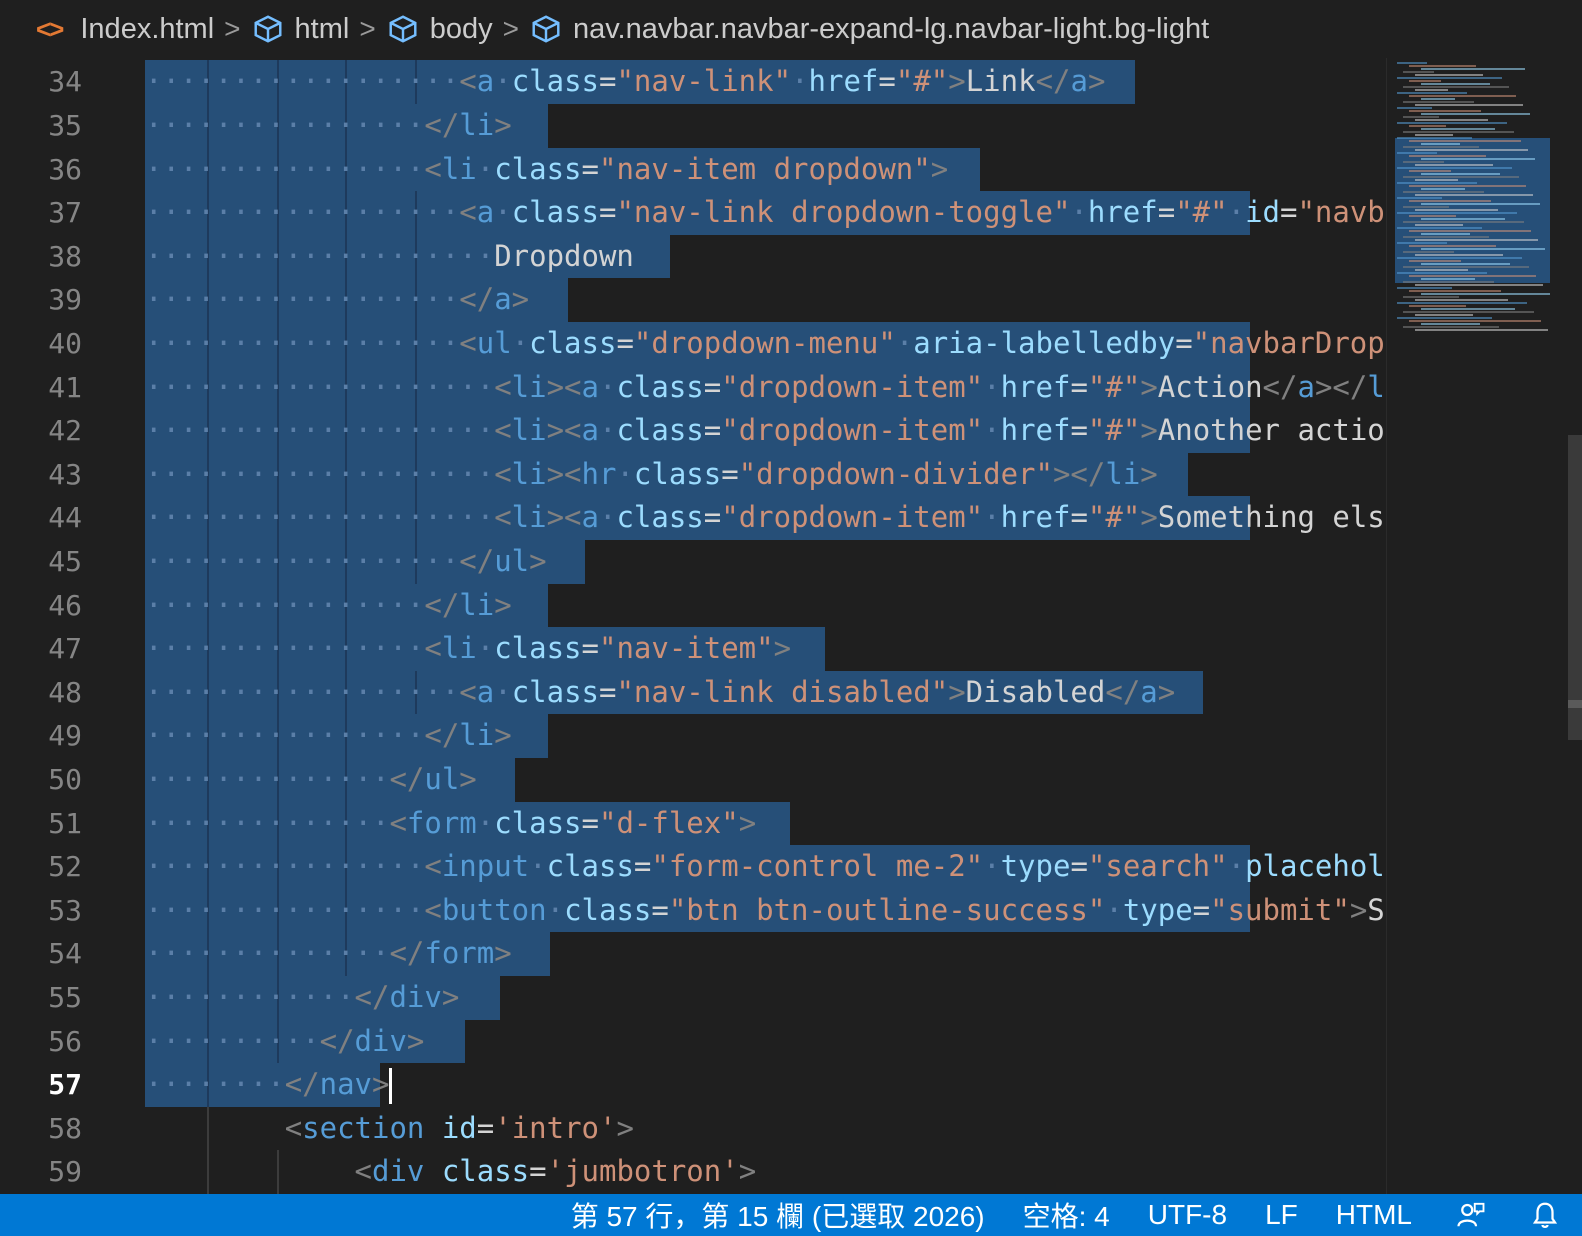  What do you see at coordinates (1187, 1215) in the screenshot?
I see `encoding: UTF-8` at bounding box center [1187, 1215].